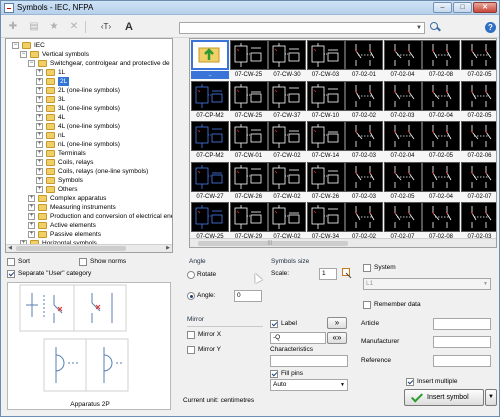 This screenshot has width=500, height=417. Describe the element at coordinates (274, 324) in the screenshot. I see `label-checkbox` at that location.